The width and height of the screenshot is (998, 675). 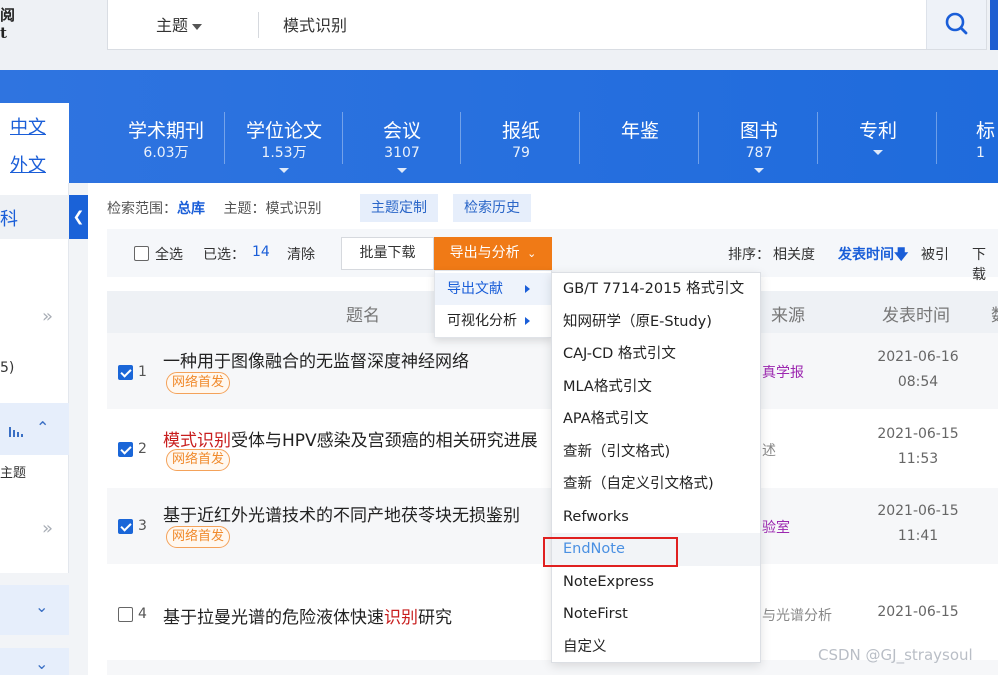 I want to click on sort-relevance: 相关度, so click(x=794, y=254).